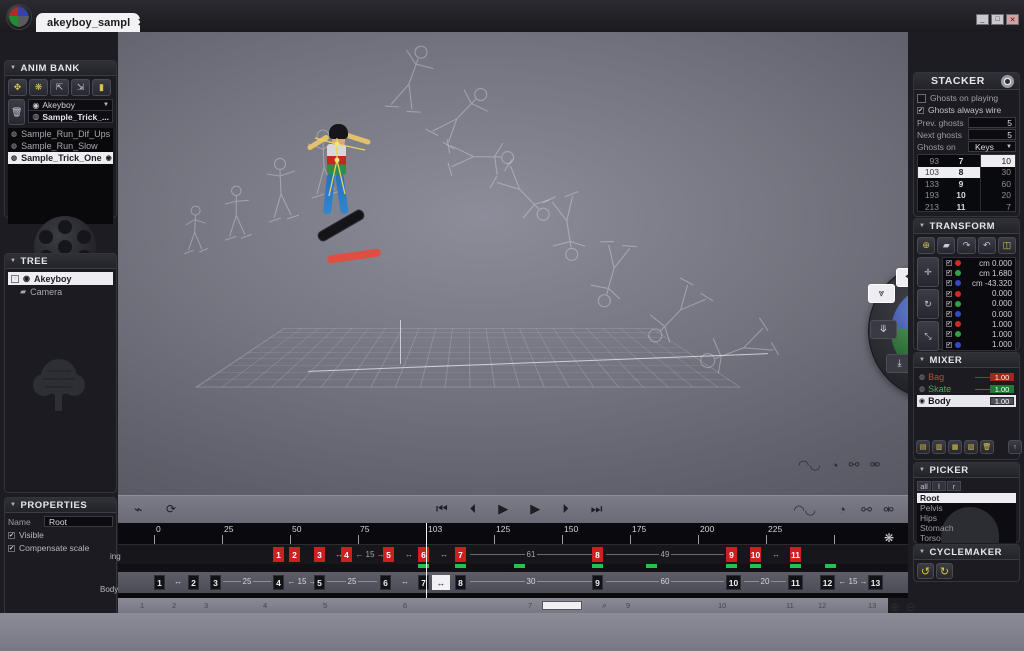  I want to click on play-zoom-icon: ▶, so click(535, 509).